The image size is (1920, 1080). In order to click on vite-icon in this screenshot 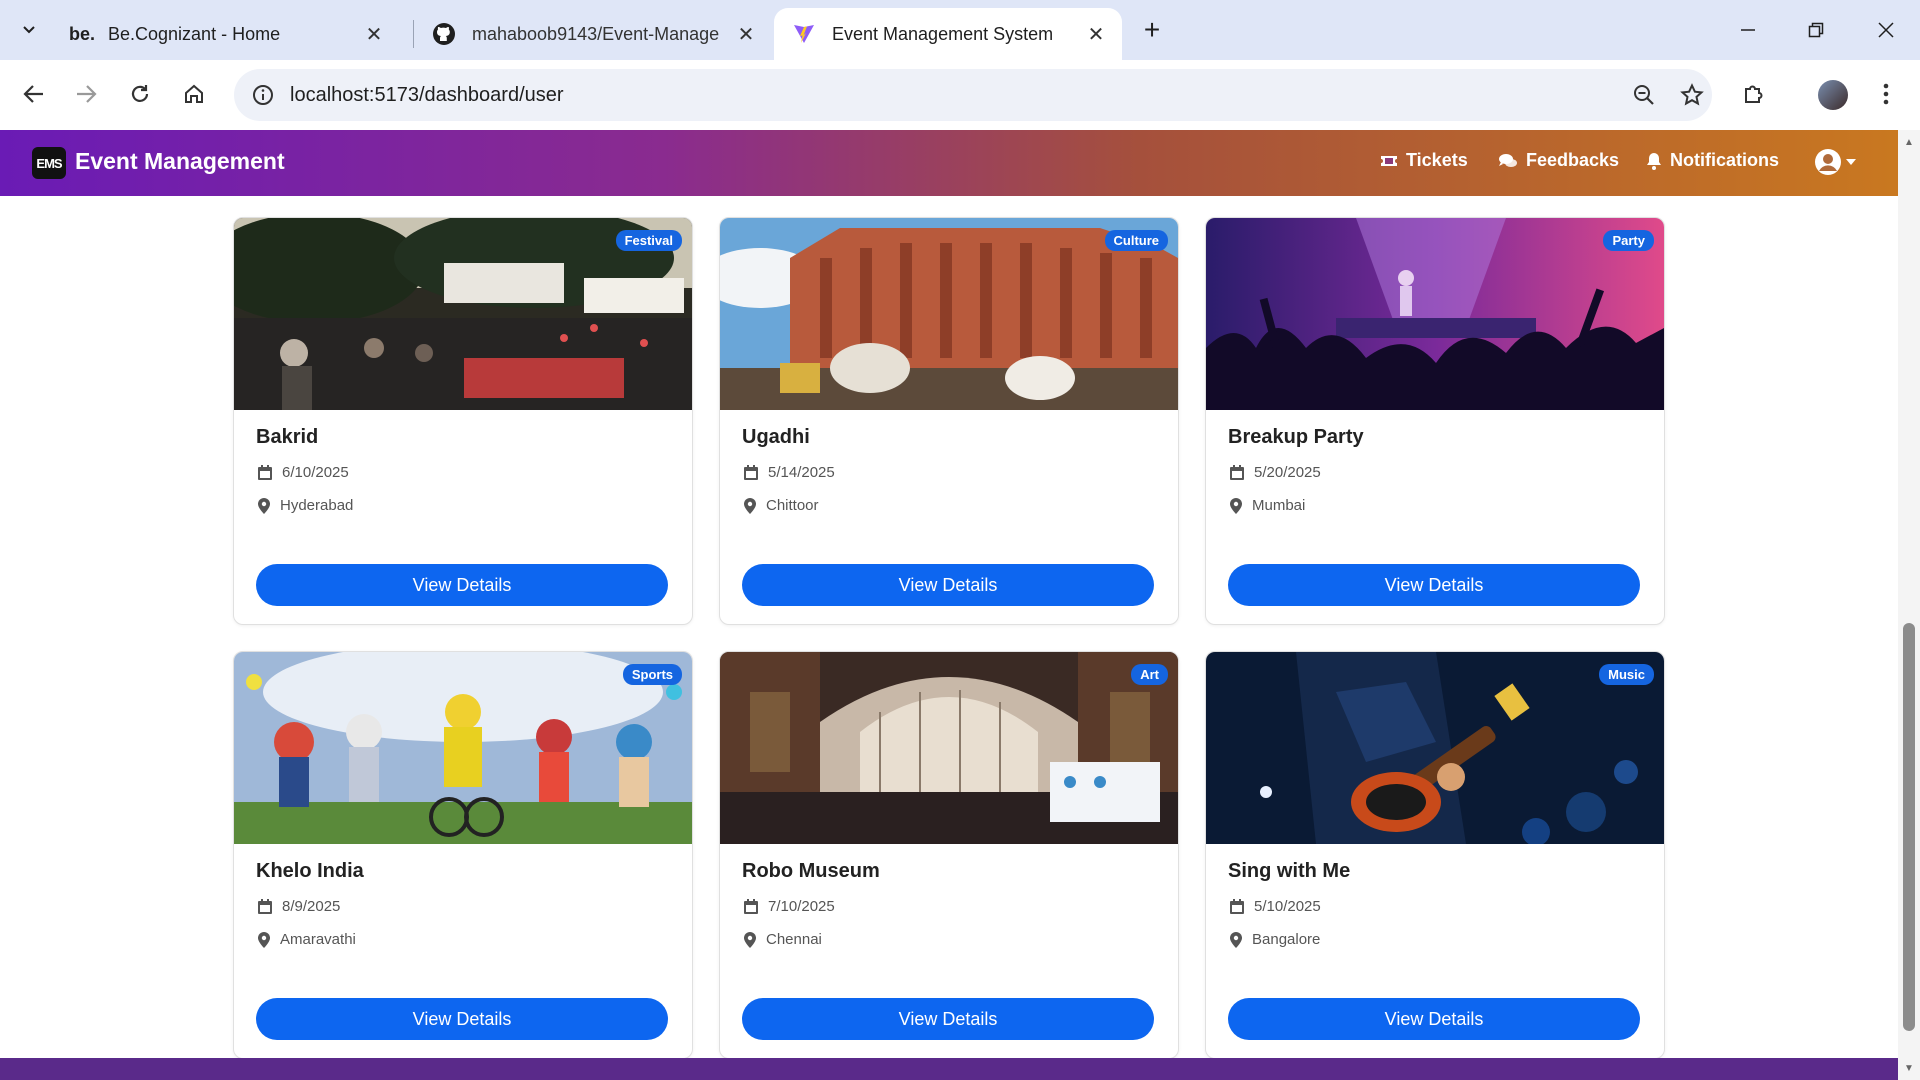, I will do `click(804, 34)`.